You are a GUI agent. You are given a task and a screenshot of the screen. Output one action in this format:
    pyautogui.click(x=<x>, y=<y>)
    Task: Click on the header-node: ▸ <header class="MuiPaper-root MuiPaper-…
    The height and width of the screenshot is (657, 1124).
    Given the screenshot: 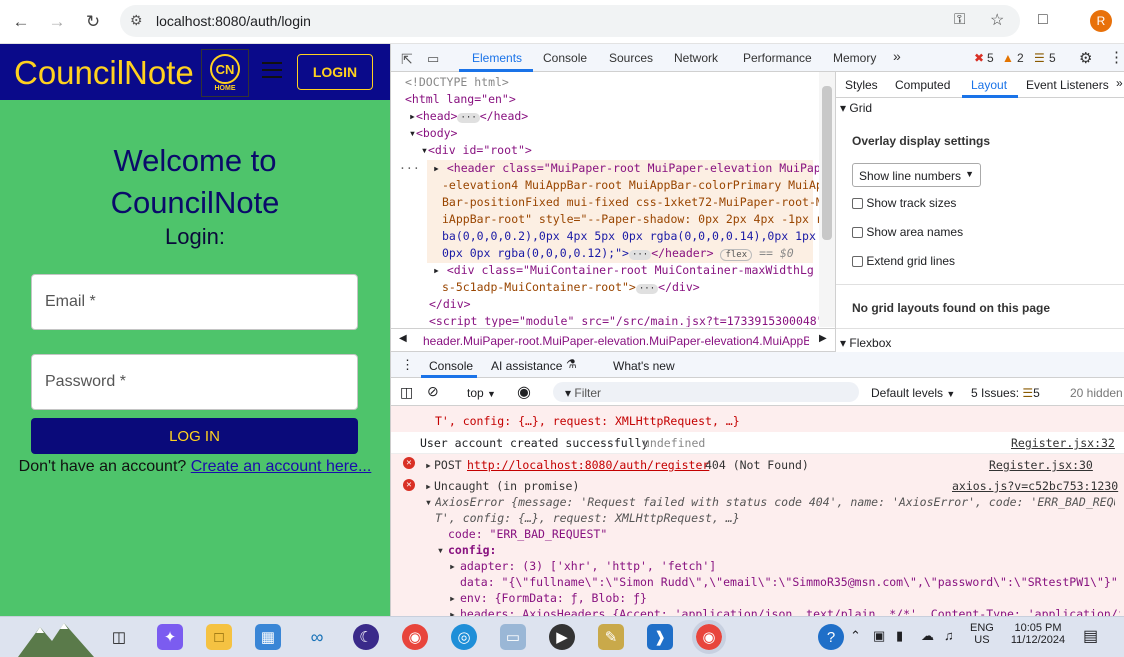 What is the action you would take?
    pyautogui.click(x=634, y=168)
    